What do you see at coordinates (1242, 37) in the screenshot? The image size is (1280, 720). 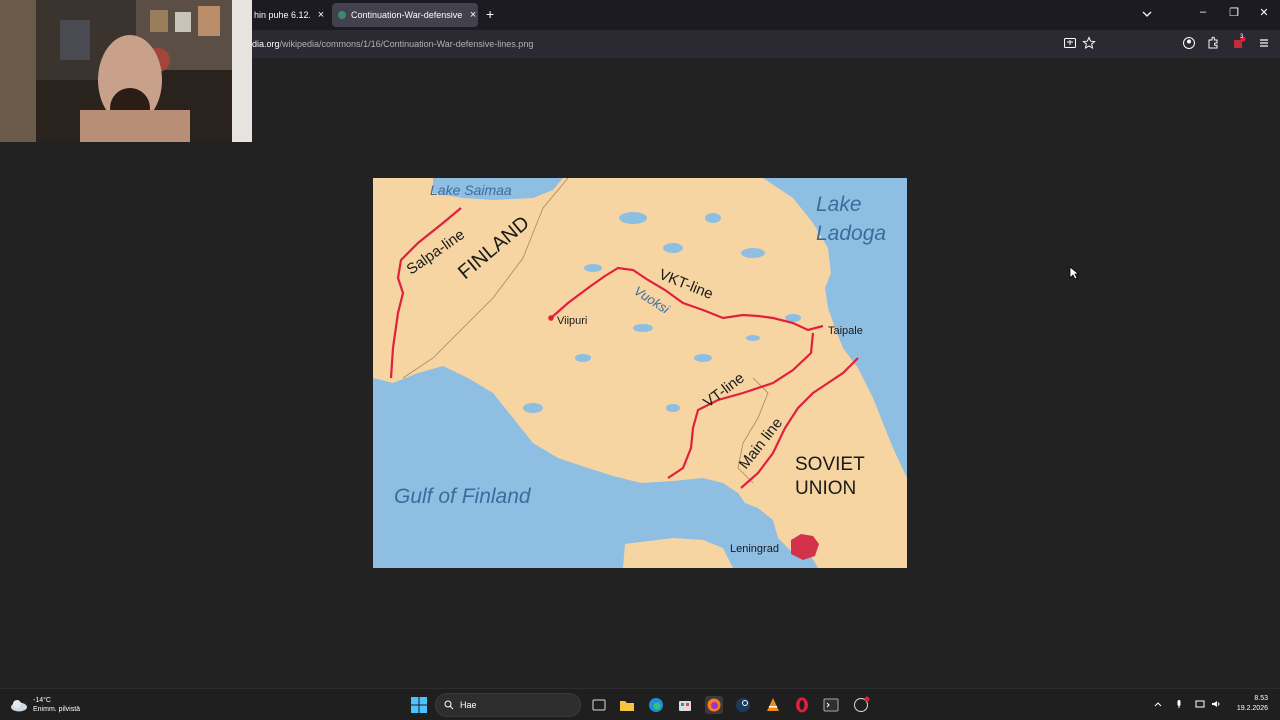 I see `addon-badge: 3` at bounding box center [1242, 37].